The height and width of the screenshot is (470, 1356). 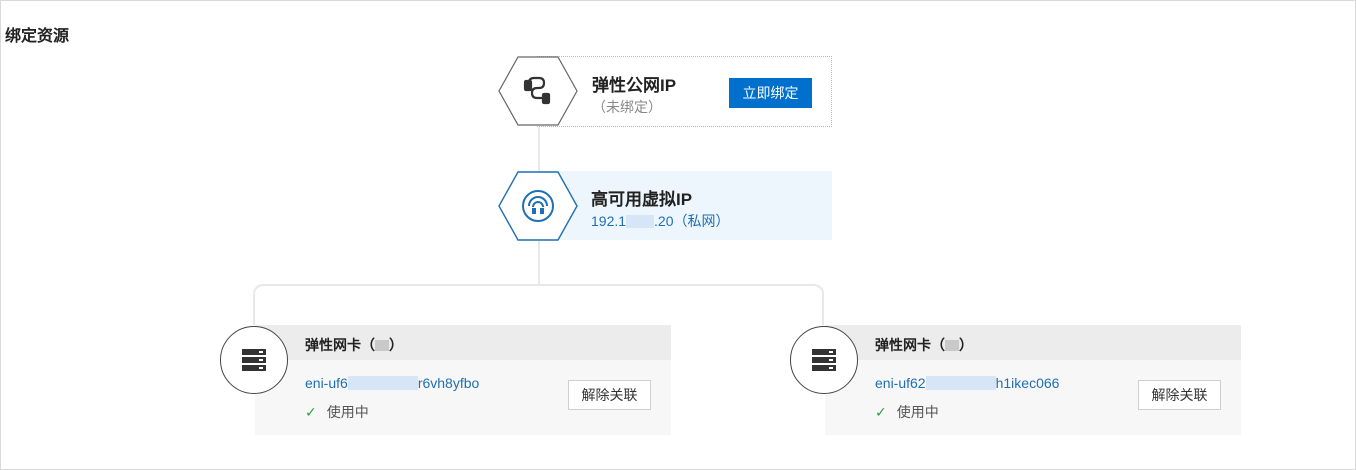 I want to click on eni-card: 弹性网卡（ ） eni-uf6 r6vh8yfbo ✓ 使用中 解除关联, so click(x=463, y=380).